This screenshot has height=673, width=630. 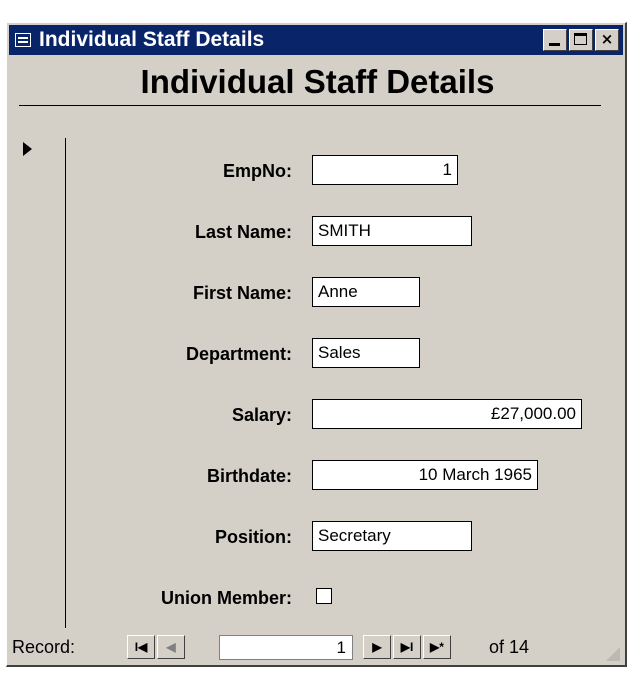 I want to click on first-record-button: I◀, so click(x=141, y=647).